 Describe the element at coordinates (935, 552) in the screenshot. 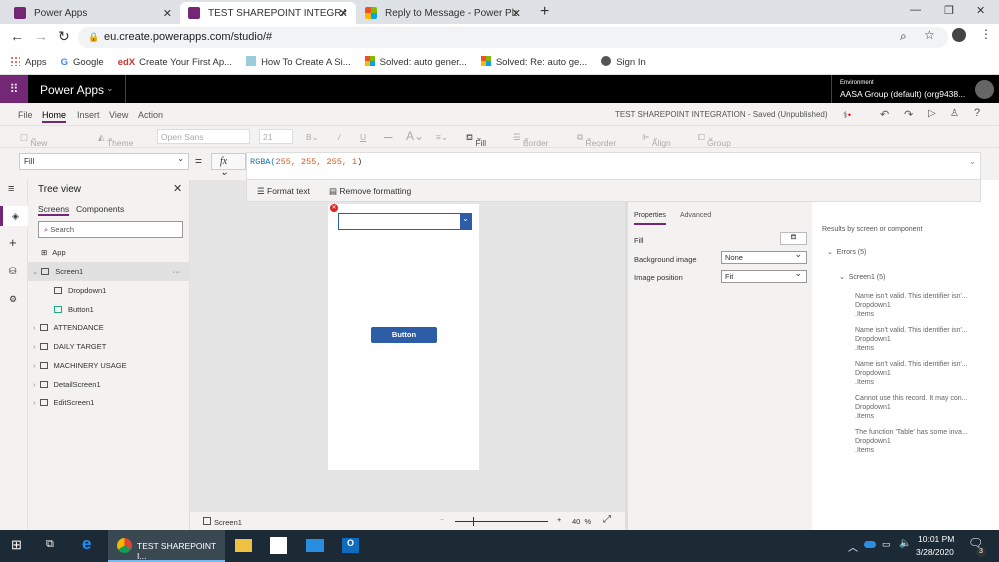

I see `clock-date: 3/28/2020` at that location.